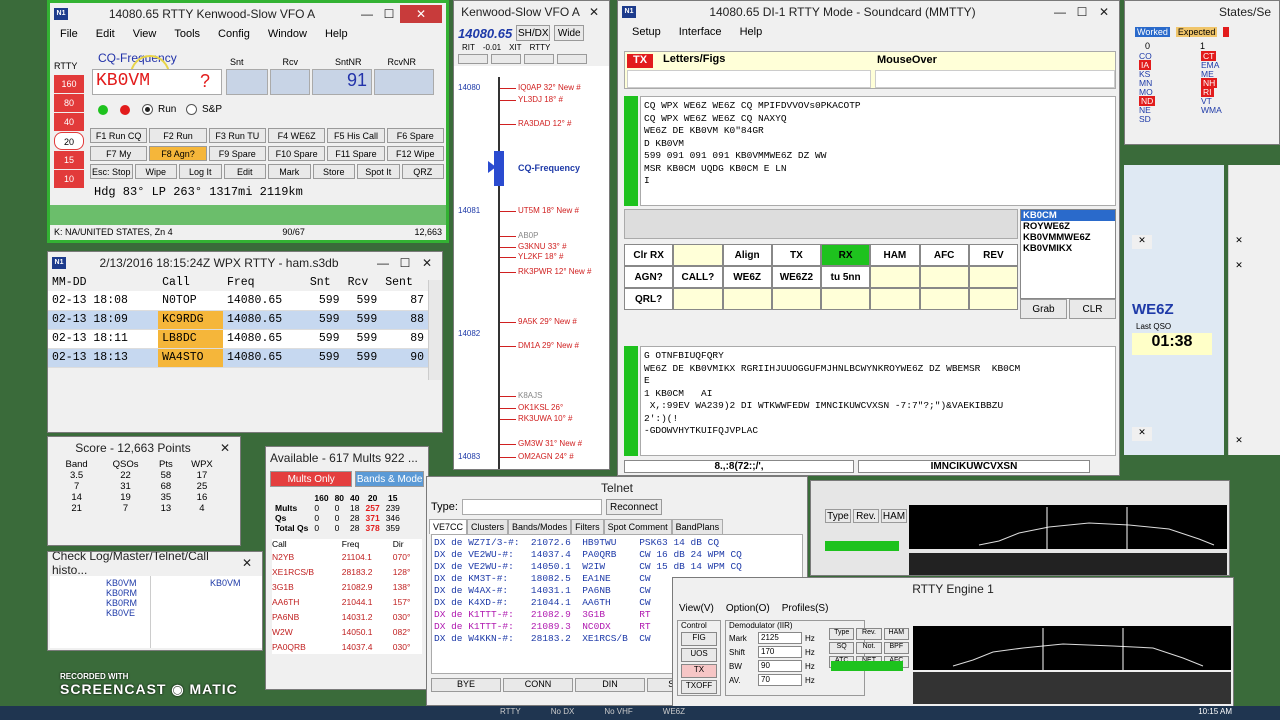 The width and height of the screenshot is (1280, 720). What do you see at coordinates (178, 135) in the screenshot?
I see `fkey-f2-run-button: F2 Run` at bounding box center [178, 135].